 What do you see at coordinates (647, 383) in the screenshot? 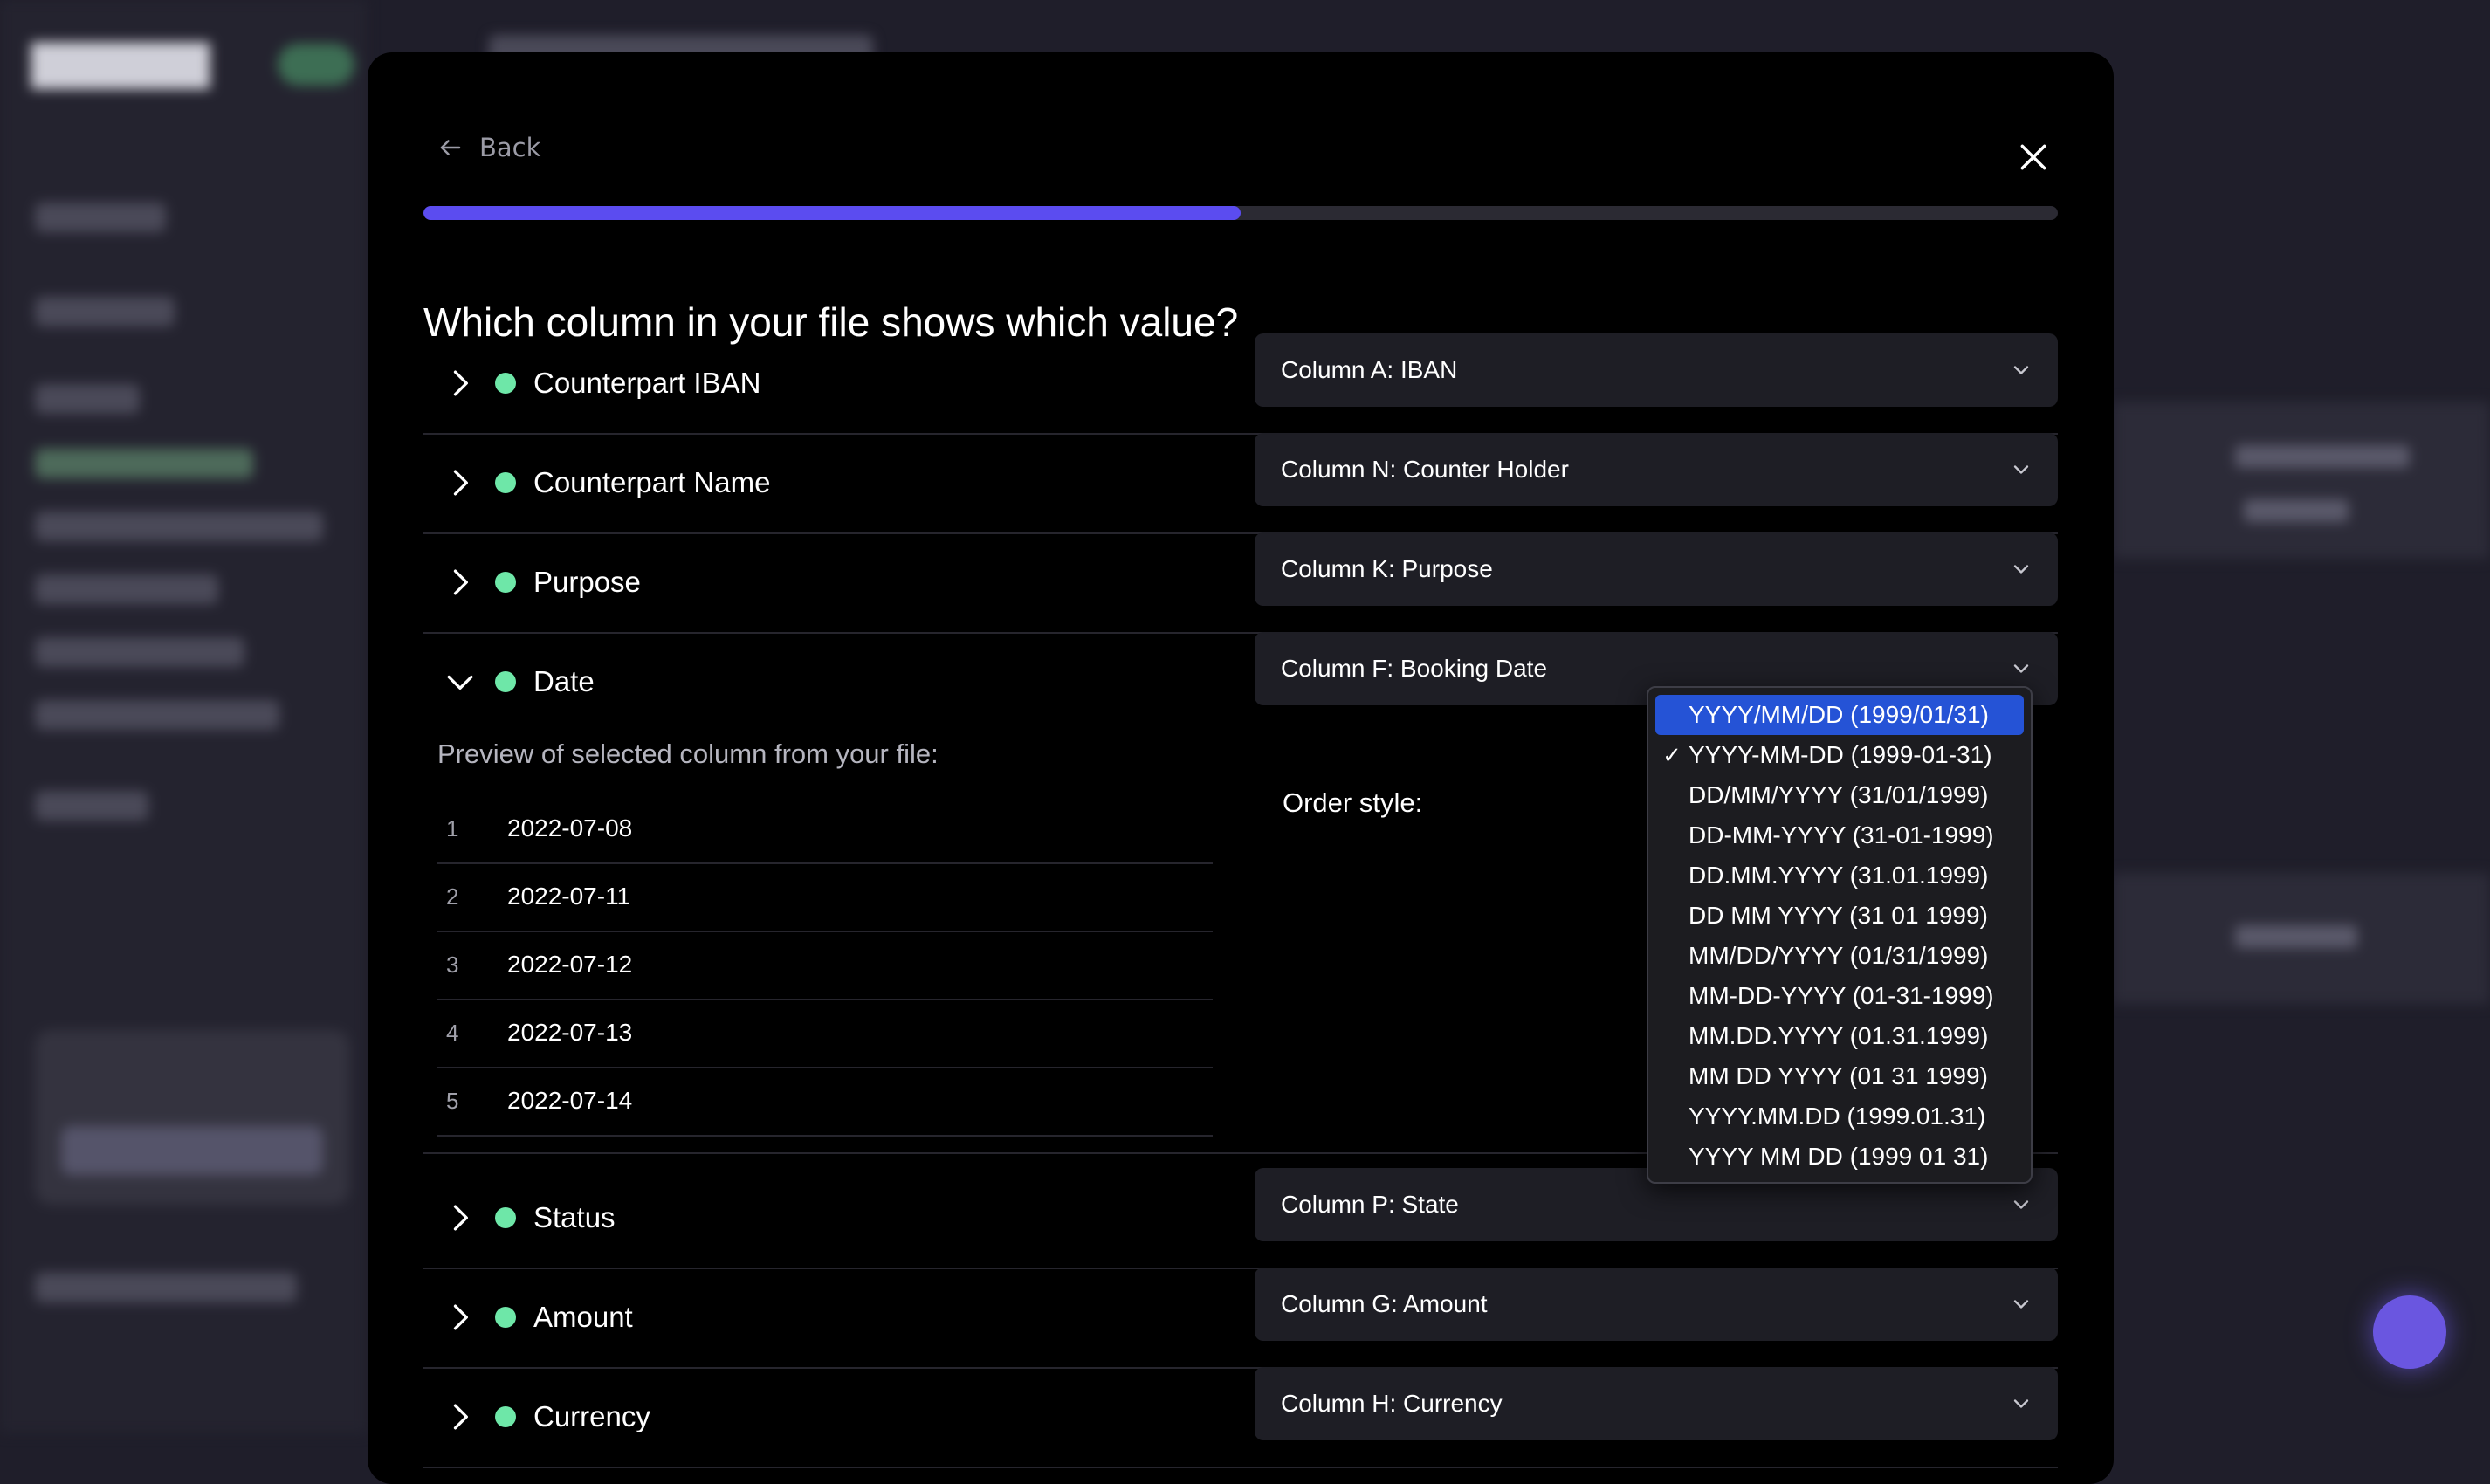
I see `field-label: Counterpart IBAN` at bounding box center [647, 383].